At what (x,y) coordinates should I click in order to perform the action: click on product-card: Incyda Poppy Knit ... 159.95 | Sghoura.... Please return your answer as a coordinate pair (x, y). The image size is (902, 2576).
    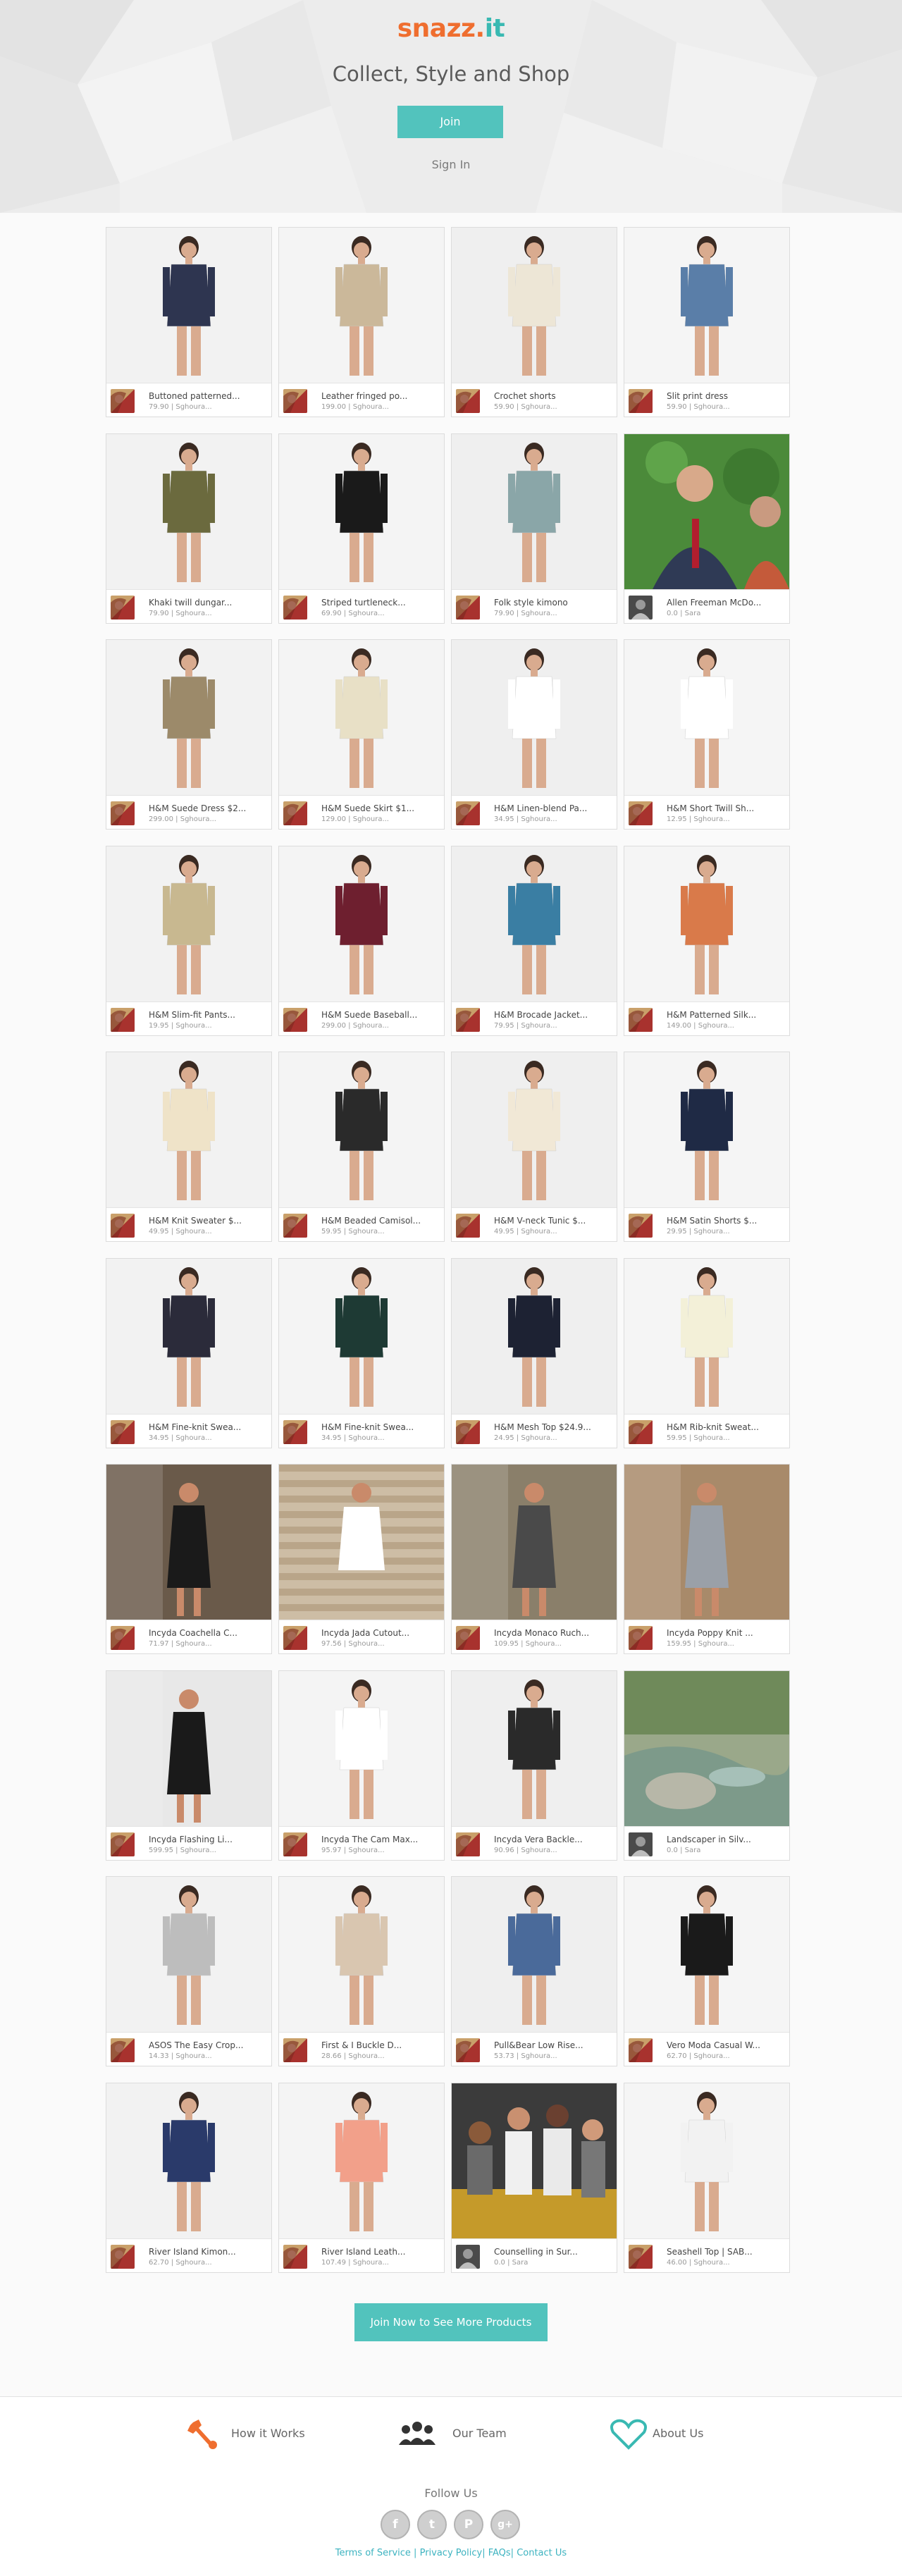
    Looking at the image, I should click on (707, 1559).